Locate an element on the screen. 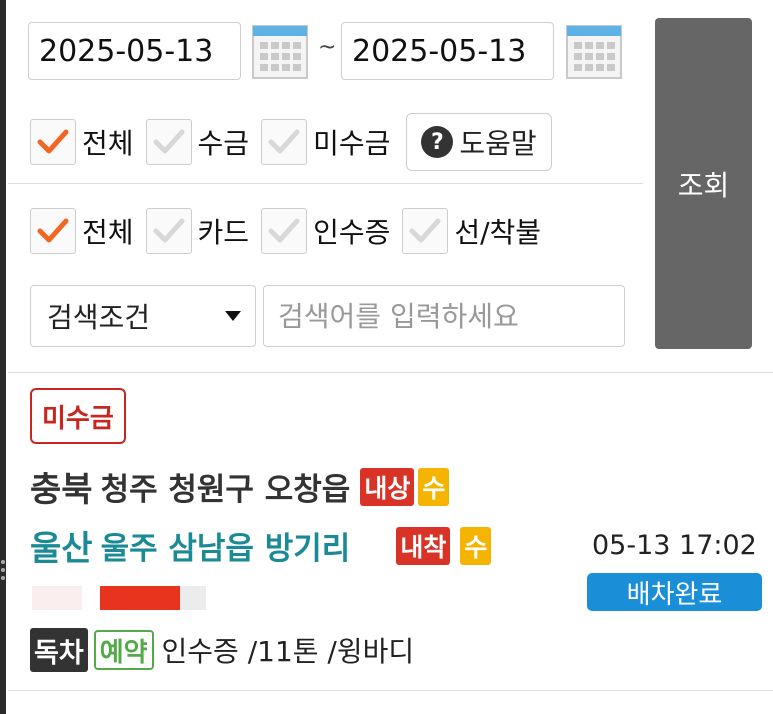 The height and width of the screenshot is (714, 773). type-check-prepaid-cod: 선/착불 is located at coordinates (471, 231).